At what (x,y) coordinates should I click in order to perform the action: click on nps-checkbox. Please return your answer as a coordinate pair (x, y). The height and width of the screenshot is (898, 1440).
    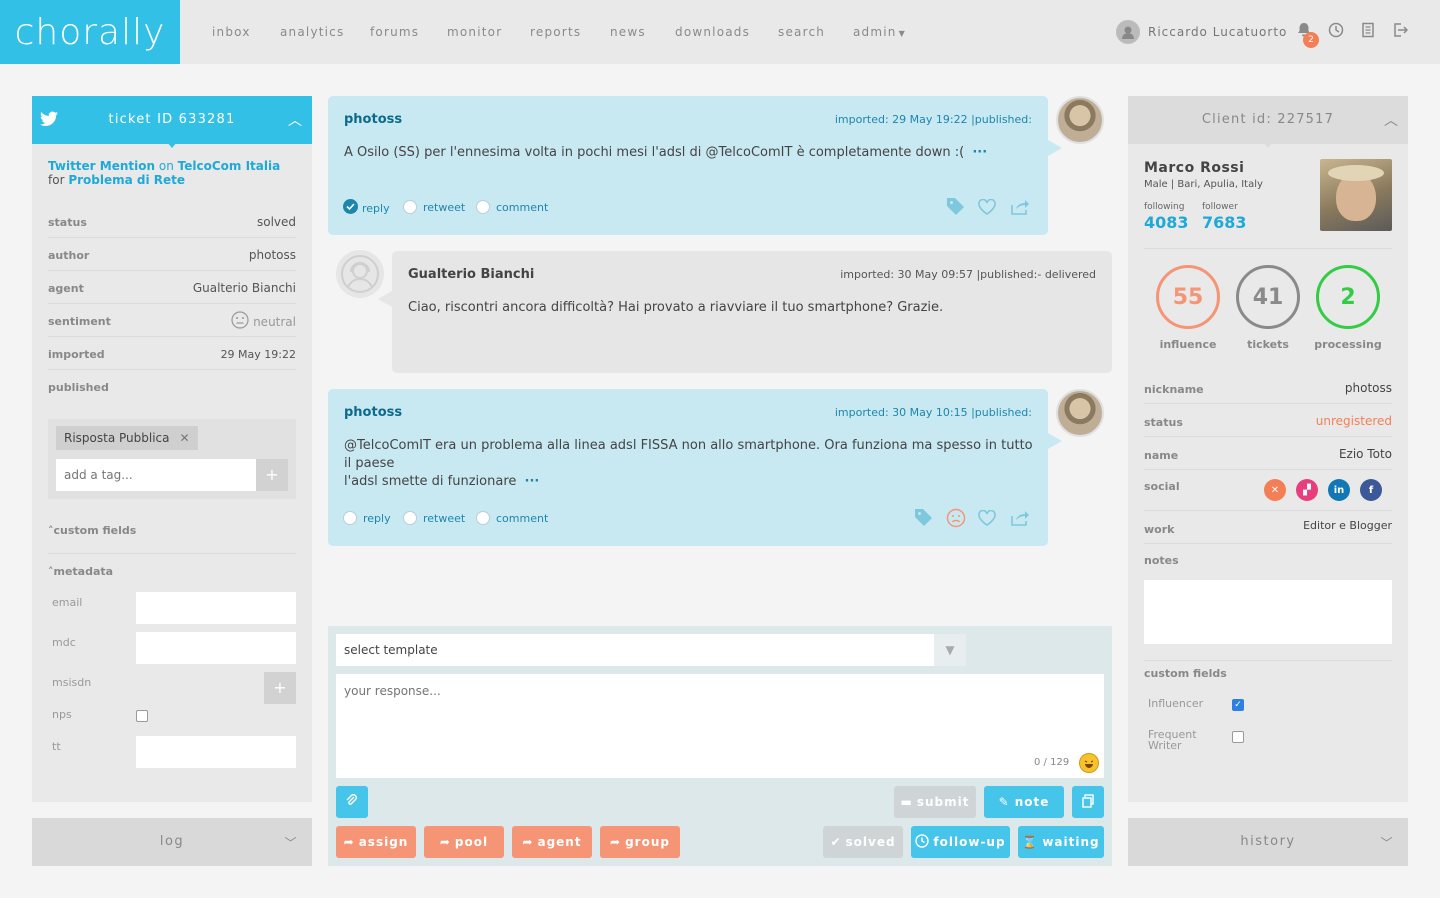
    Looking at the image, I should click on (142, 716).